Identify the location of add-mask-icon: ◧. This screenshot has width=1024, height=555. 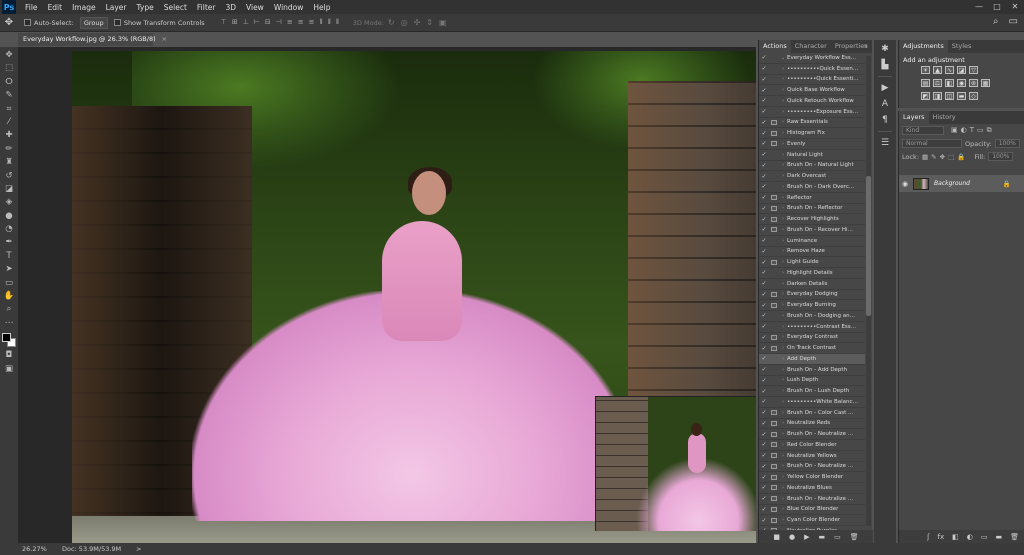
(955, 537).